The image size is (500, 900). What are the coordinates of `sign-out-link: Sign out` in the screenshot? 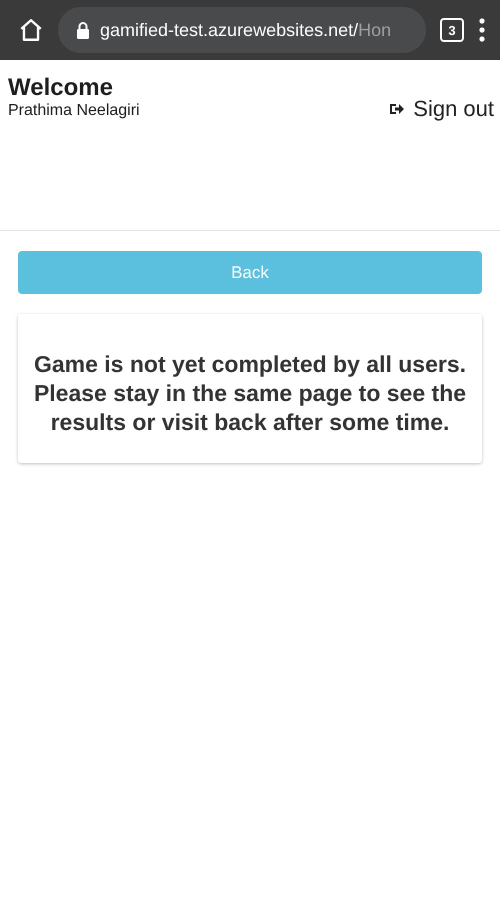 It's located at (441, 109).